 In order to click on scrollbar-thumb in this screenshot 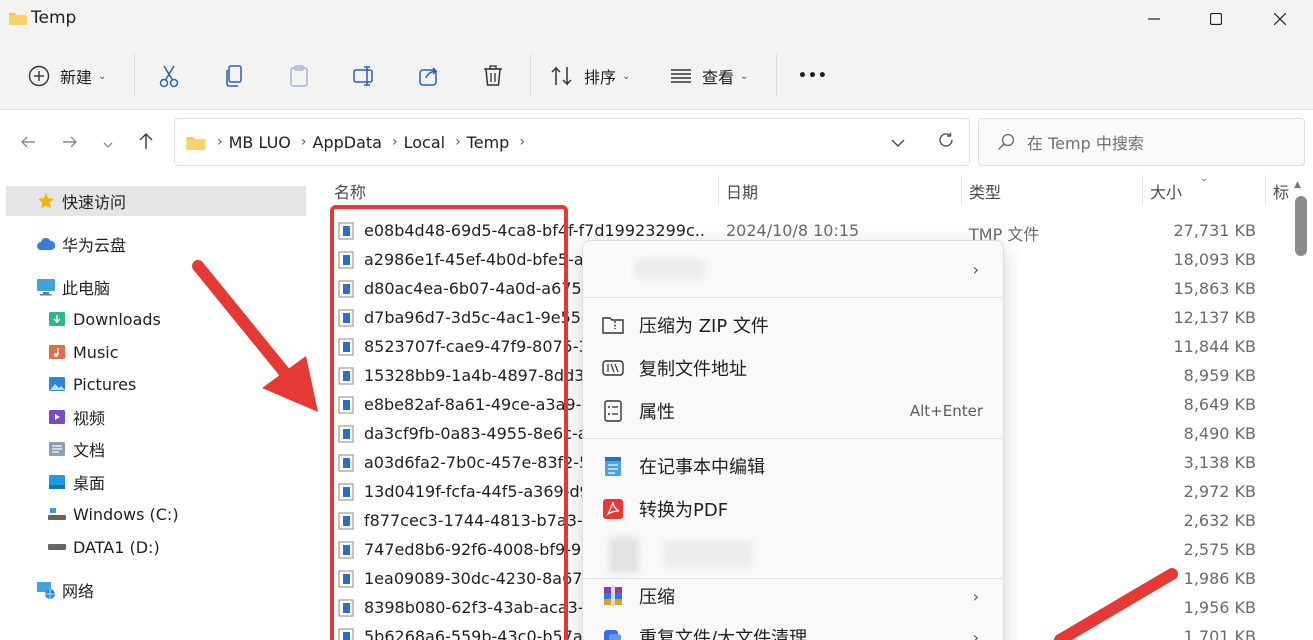, I will do `click(1301, 226)`.